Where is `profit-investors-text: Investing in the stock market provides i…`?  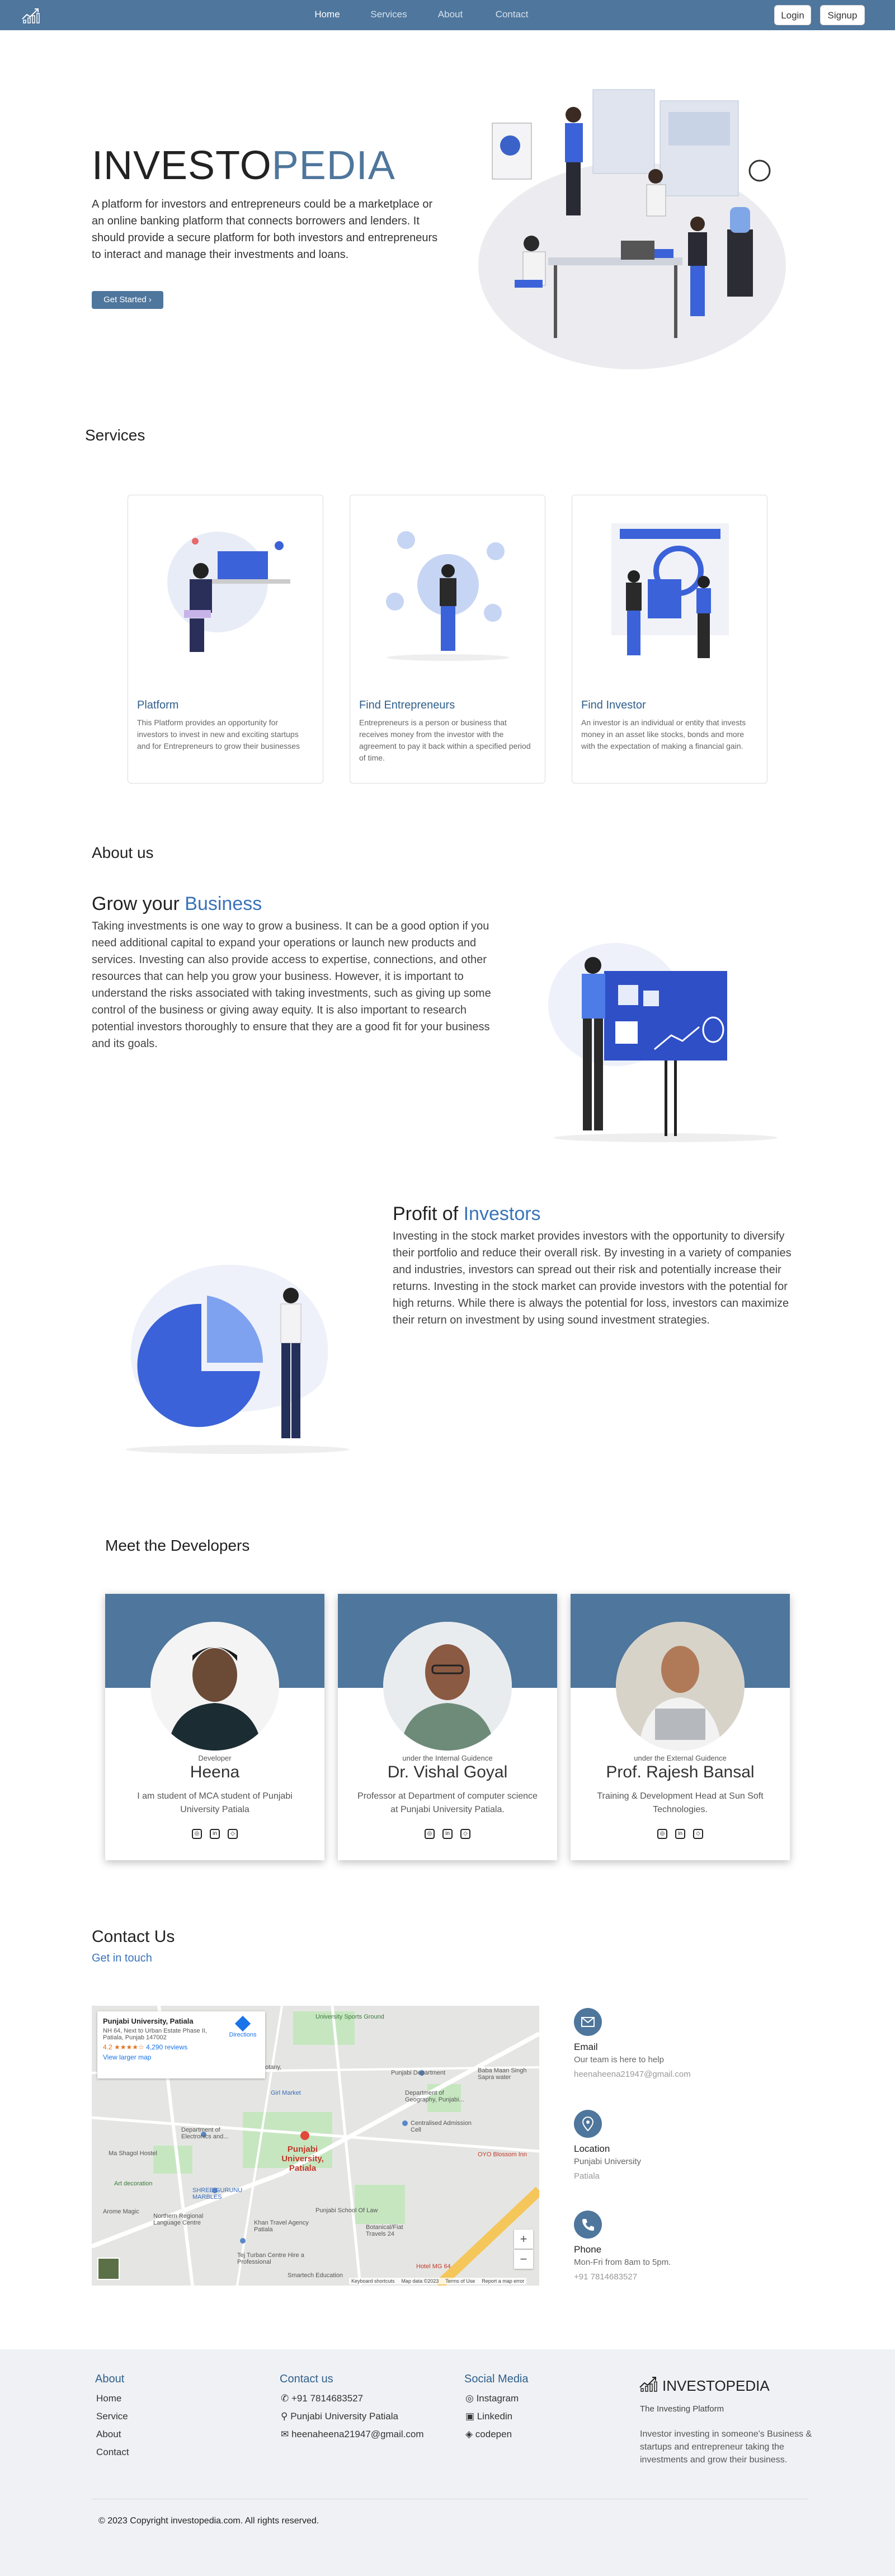 profit-investors-text: Investing in the stock market provides i… is located at coordinates (592, 1278).